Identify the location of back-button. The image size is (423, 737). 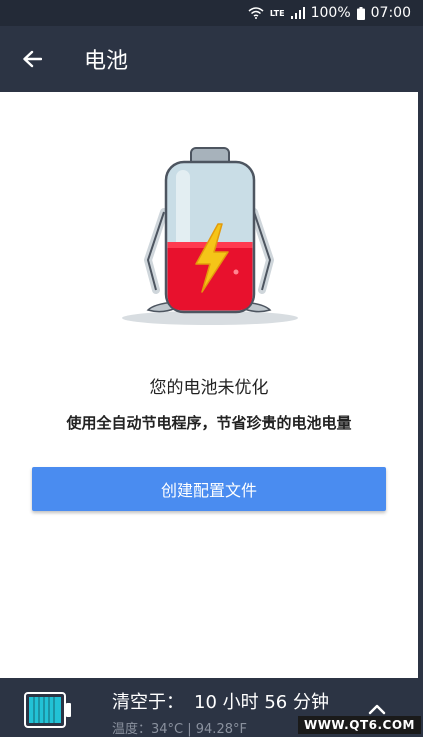
(32, 59).